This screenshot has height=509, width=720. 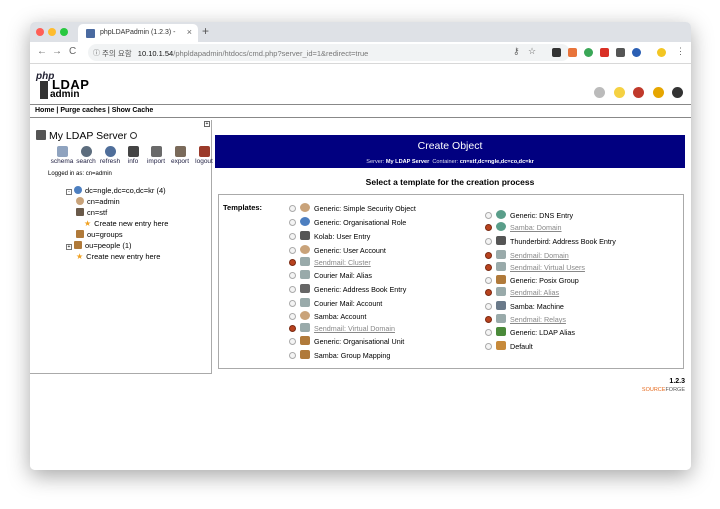 I want to click on template-option: Samba: Account, so click(x=327, y=316).